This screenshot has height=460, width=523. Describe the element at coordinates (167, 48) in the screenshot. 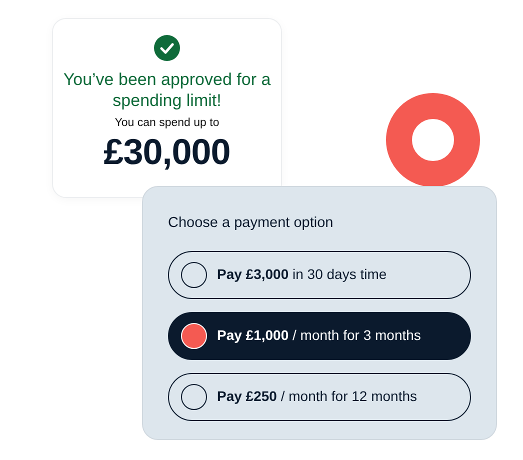

I see `check-icon` at that location.